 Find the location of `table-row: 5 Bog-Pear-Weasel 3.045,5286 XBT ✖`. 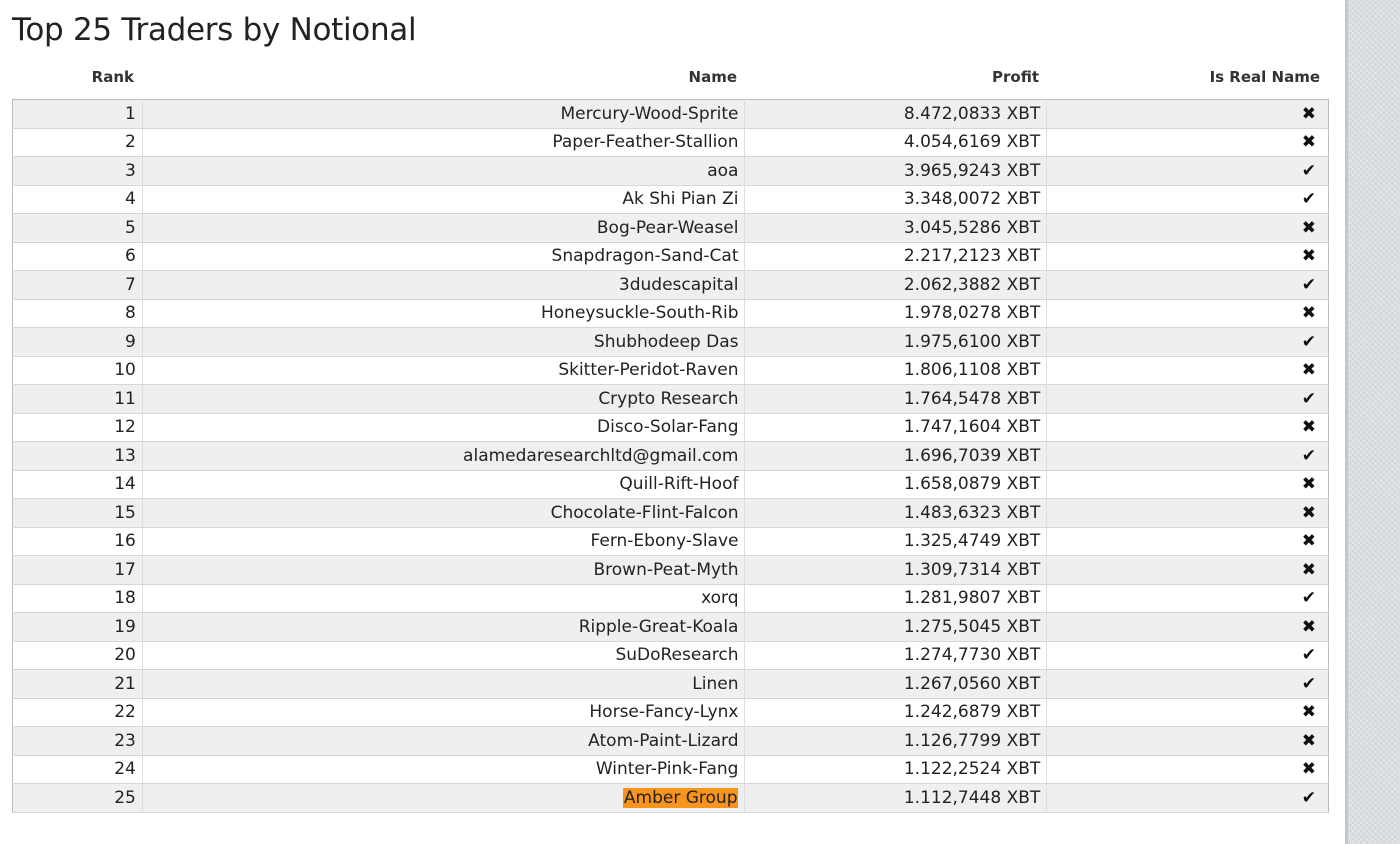

table-row: 5 Bog-Pear-Weasel 3.045,5286 XBT ✖ is located at coordinates (670, 228).